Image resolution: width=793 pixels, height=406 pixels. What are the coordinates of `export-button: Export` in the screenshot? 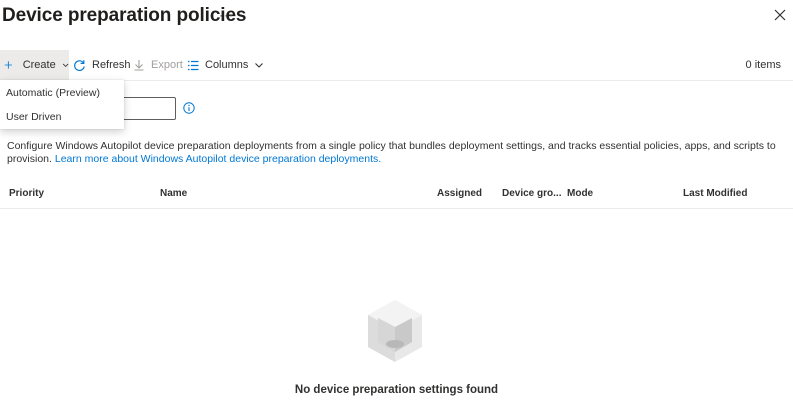 It's located at (158, 65).